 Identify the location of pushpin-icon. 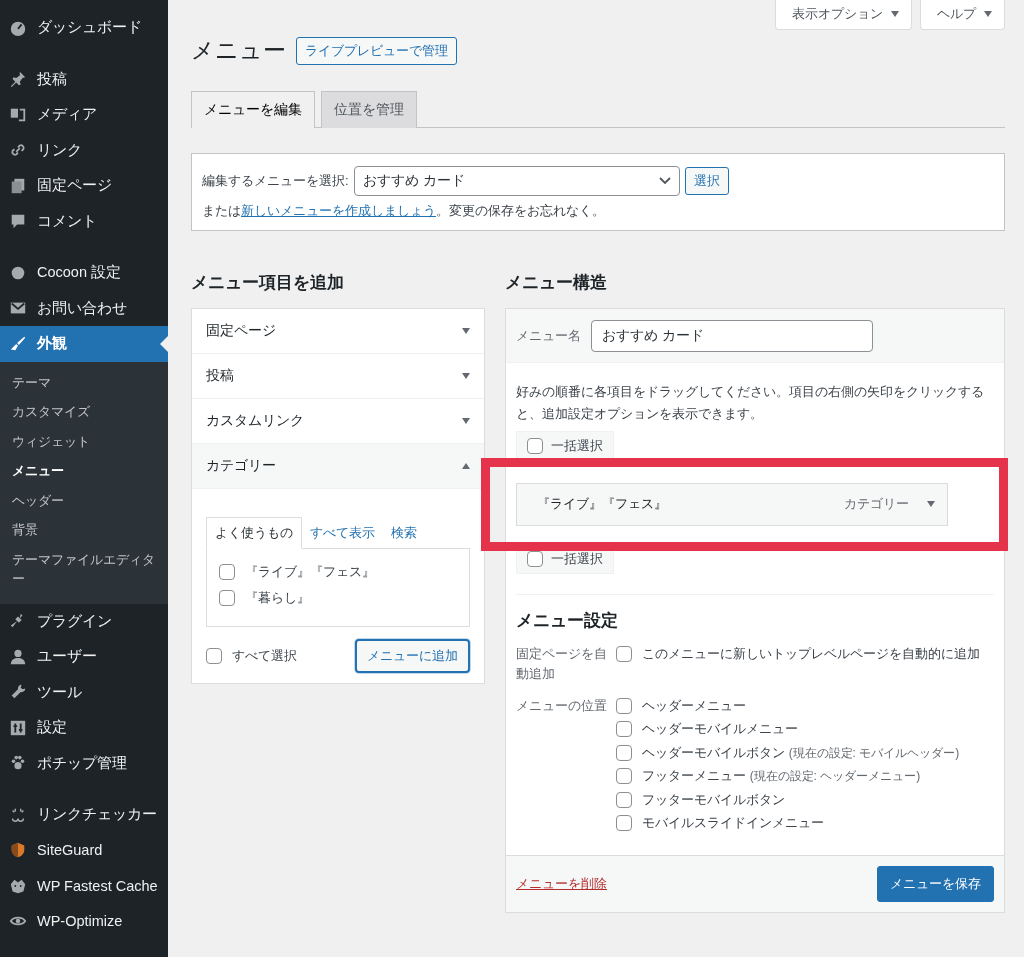
(18, 79).